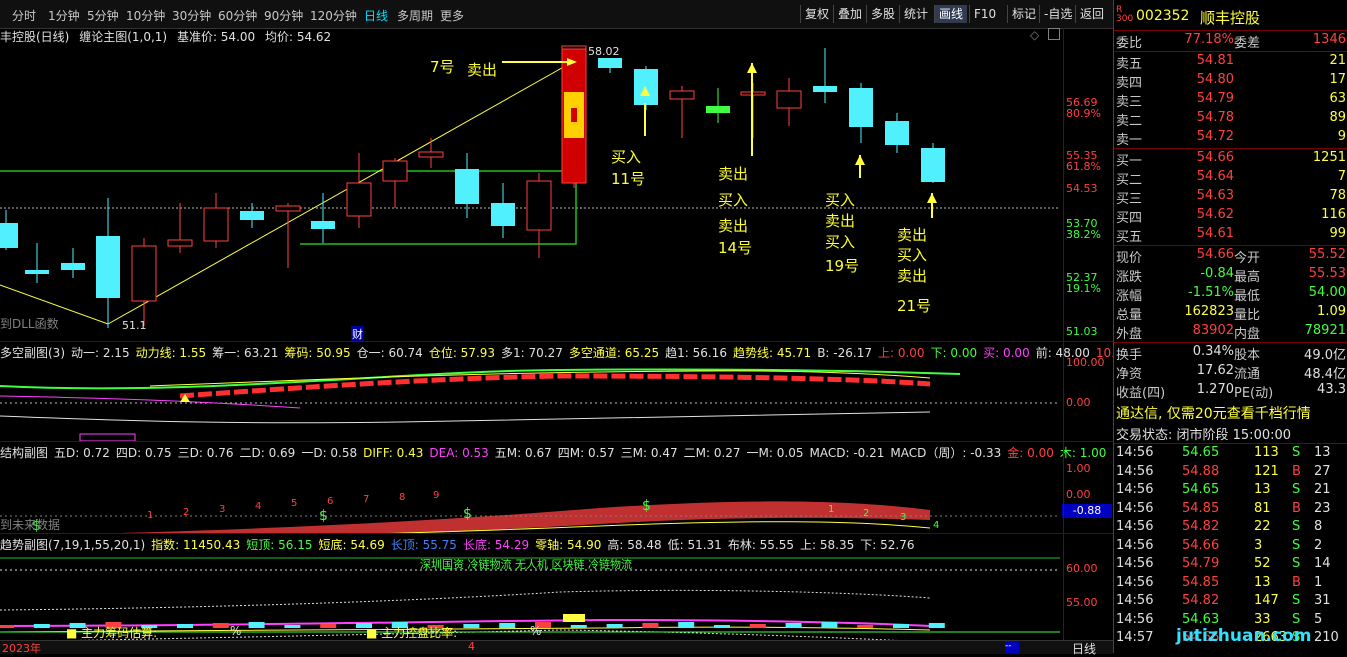 This screenshot has width=1347, height=657. What do you see at coordinates (1201, 600) in the screenshot?
I see `tick-cell: 54.82` at bounding box center [1201, 600].